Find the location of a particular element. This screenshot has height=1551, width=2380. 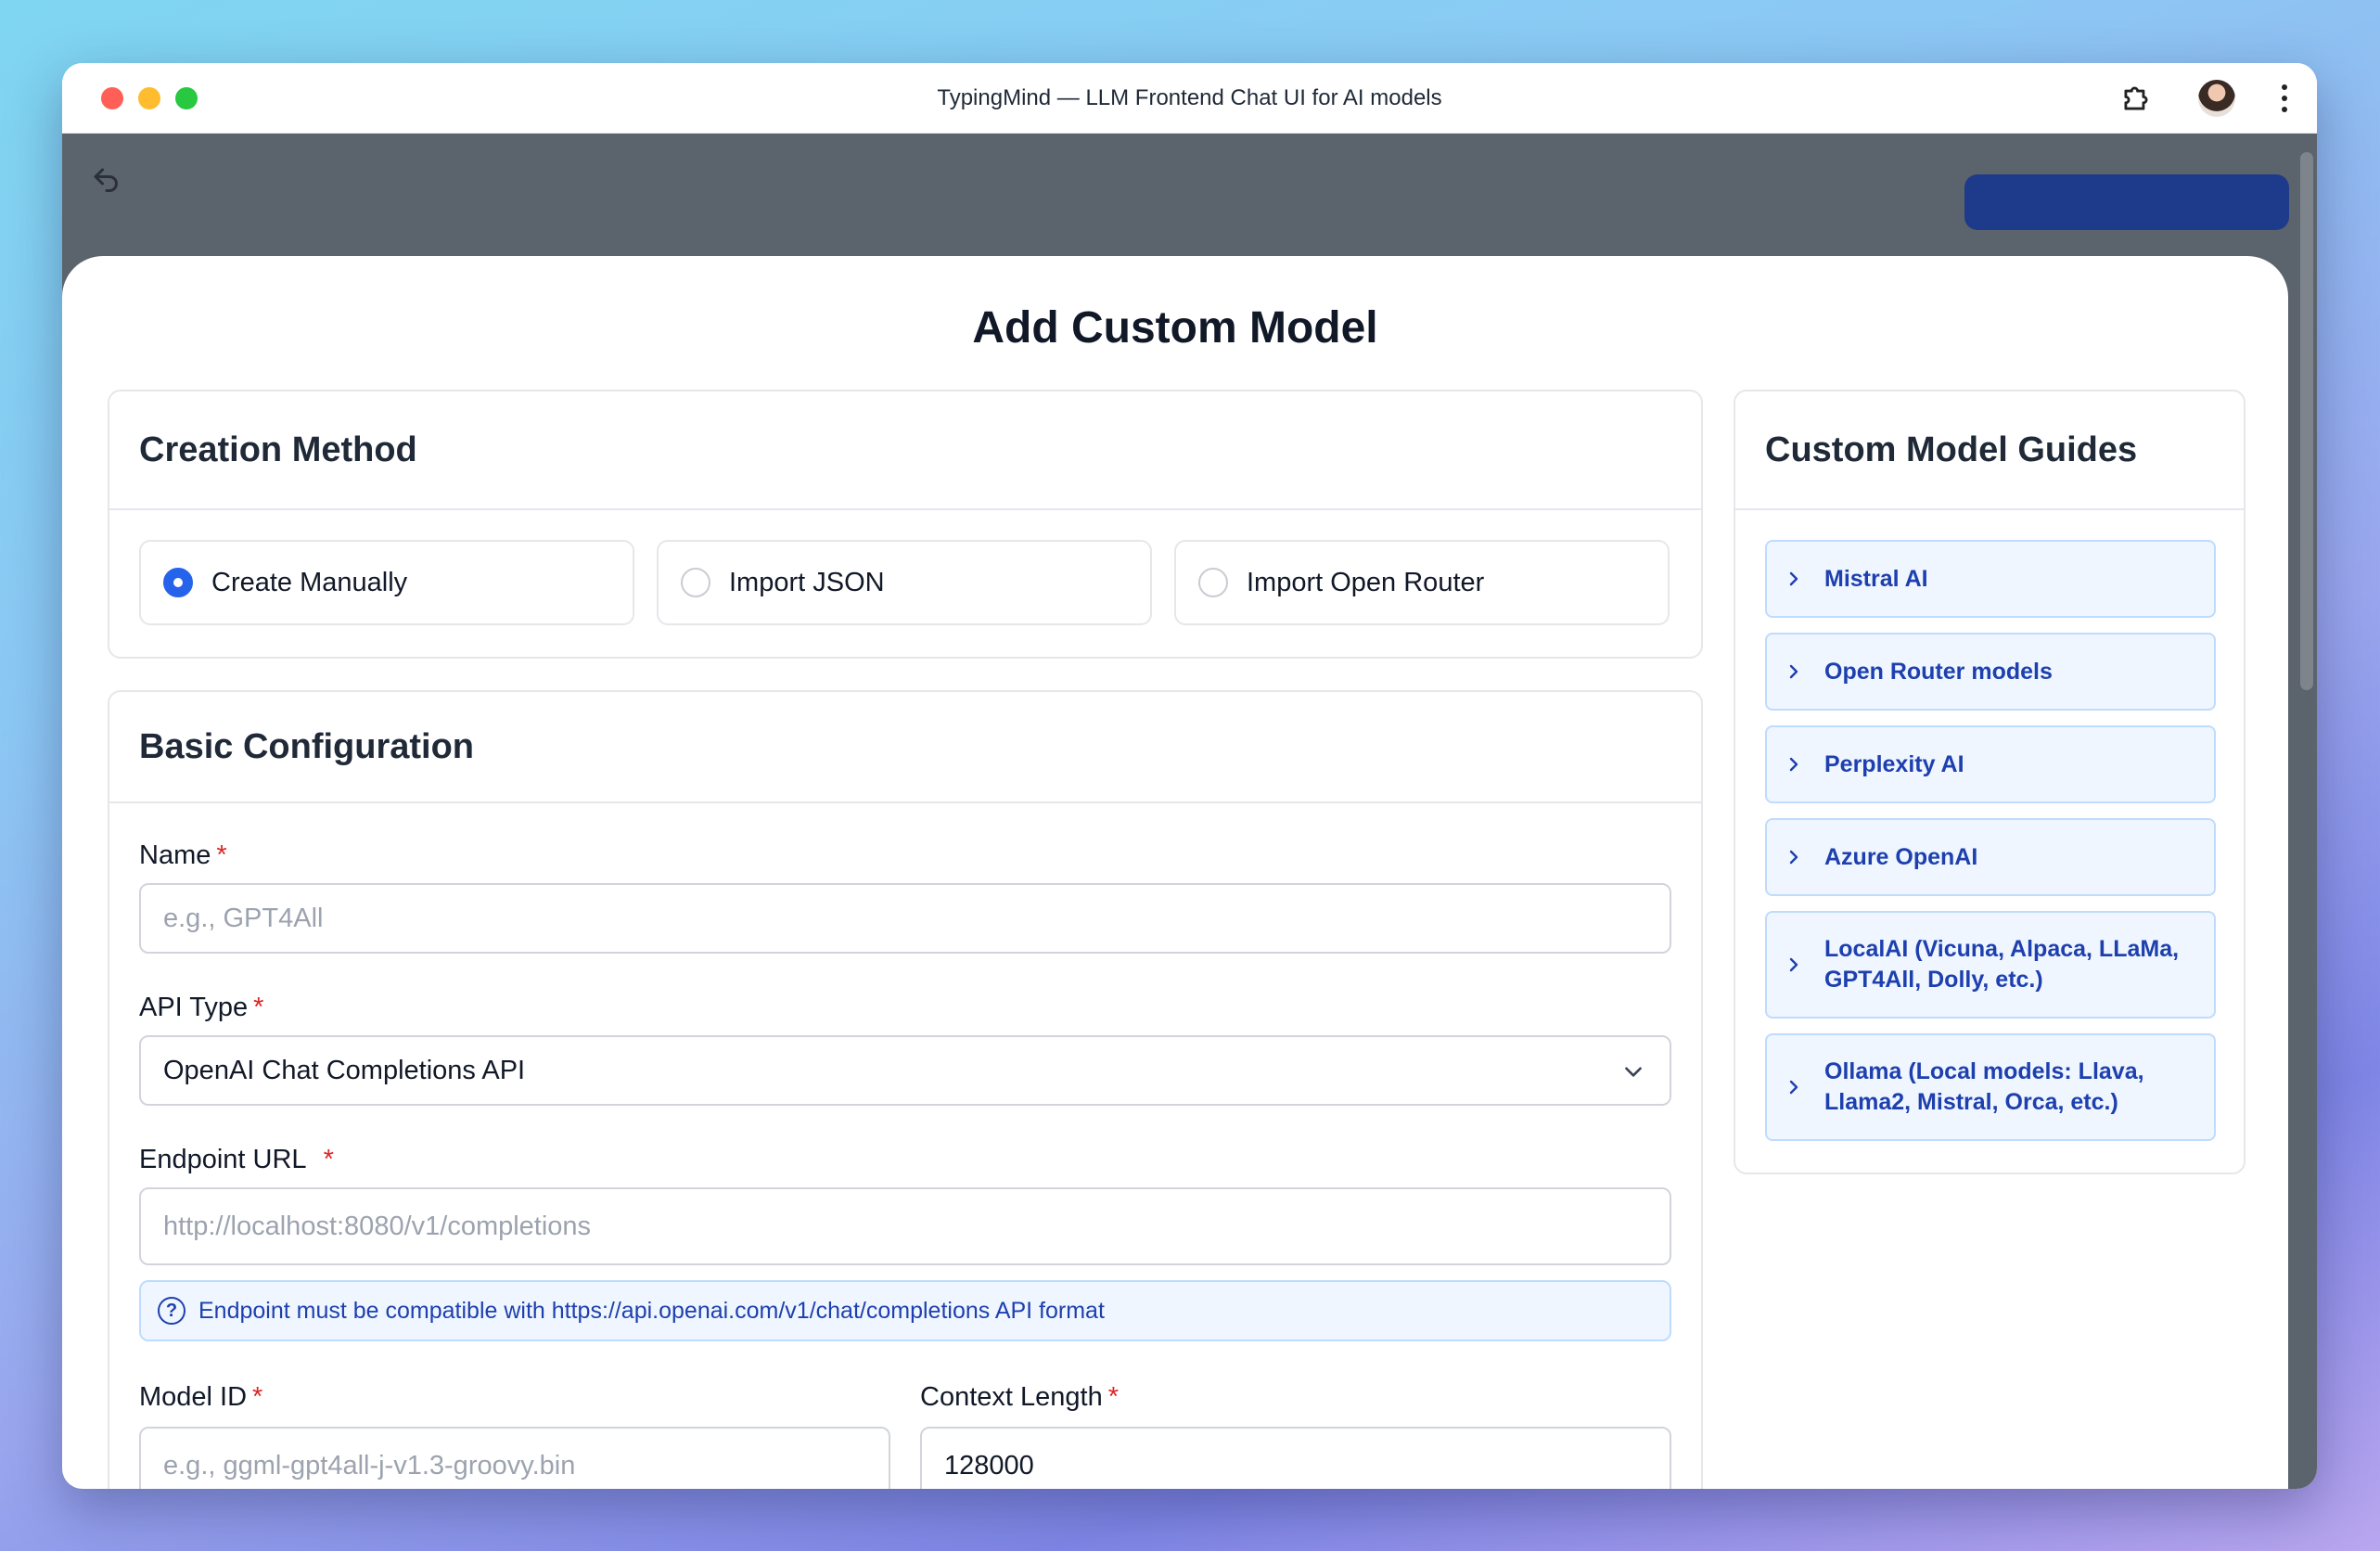

guide-label: Open Router models is located at coordinates (1938, 671).